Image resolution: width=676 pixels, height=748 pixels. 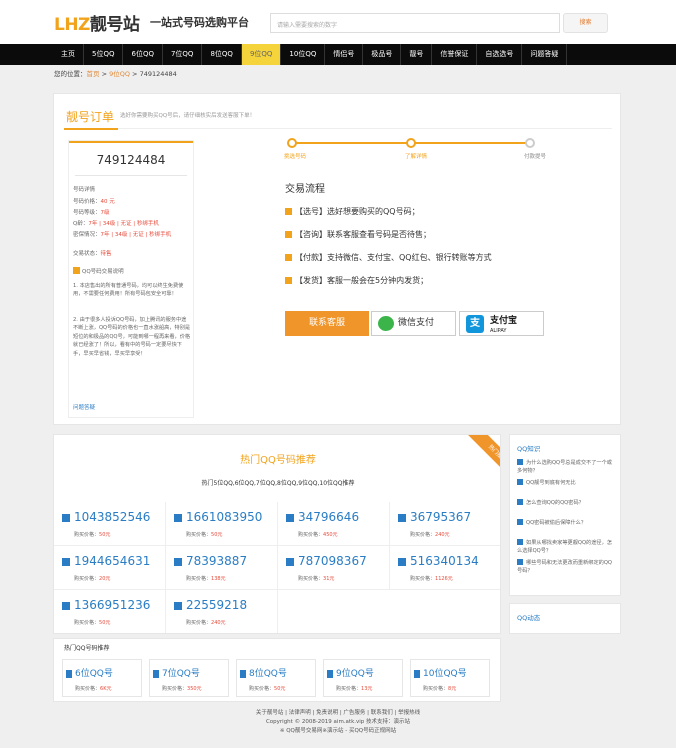 I want to click on number-value: 787098367, so click(x=332, y=561).